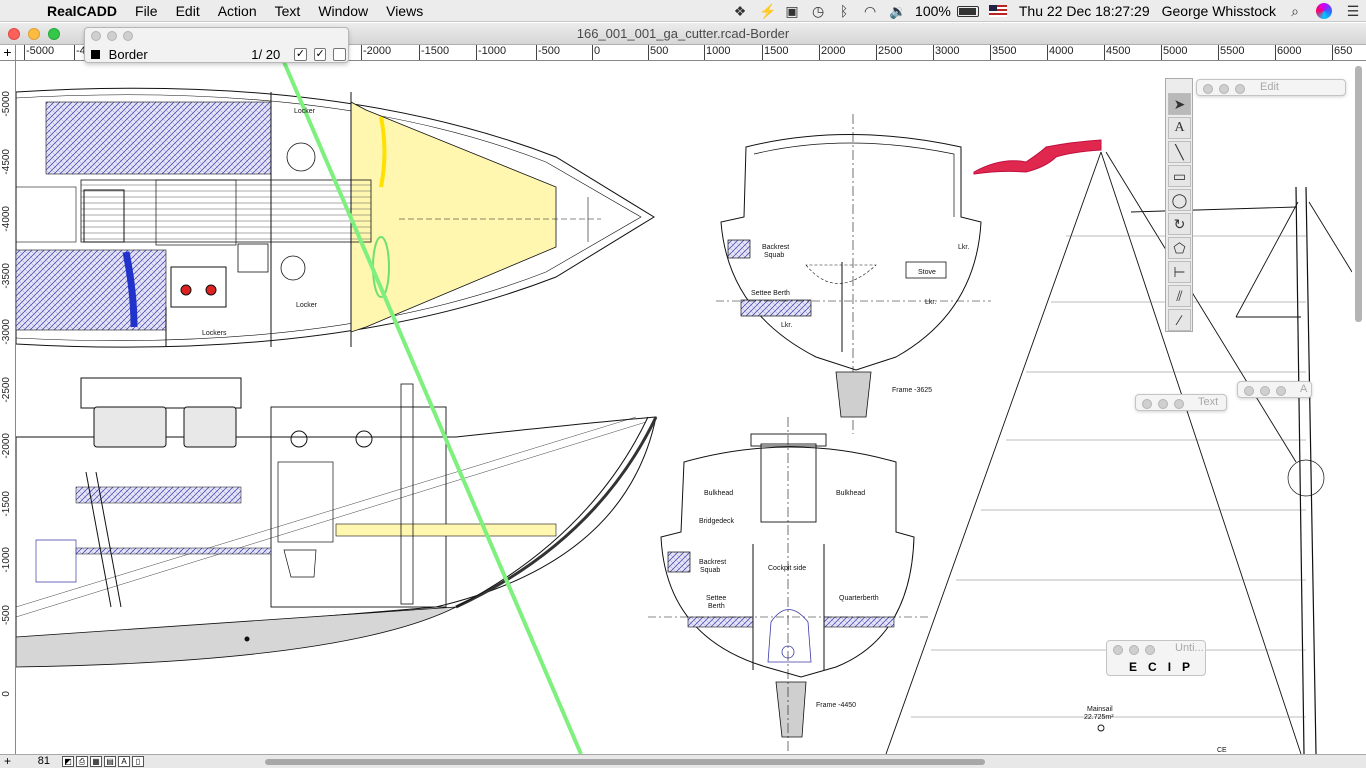  I want to click on status-print-icon: ⎙, so click(82, 761).